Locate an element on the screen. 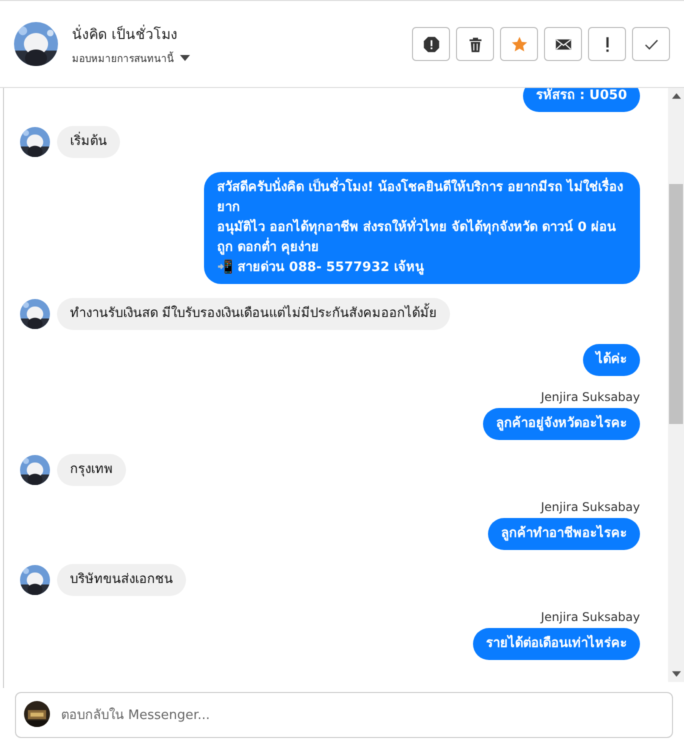 The image size is (684, 740). exclamation-icon is located at coordinates (607, 44).